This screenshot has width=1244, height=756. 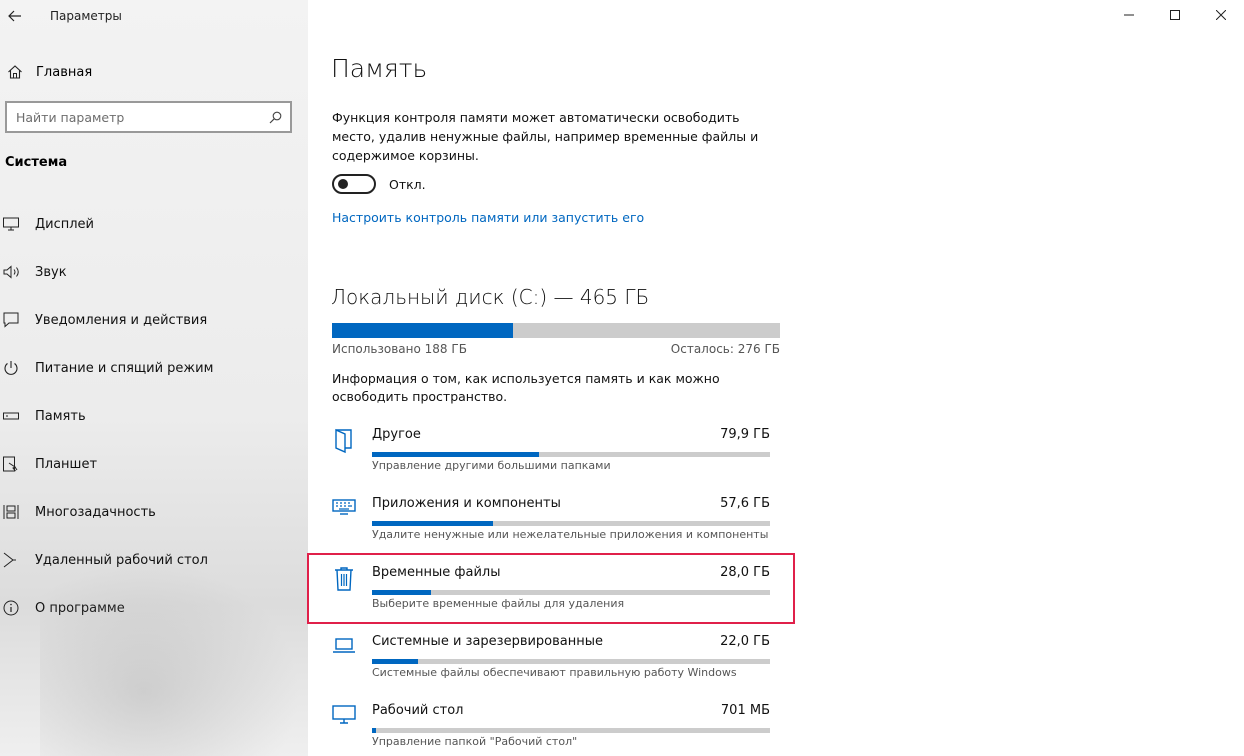 What do you see at coordinates (36, 162) in the screenshot?
I see `section-title: Система` at bounding box center [36, 162].